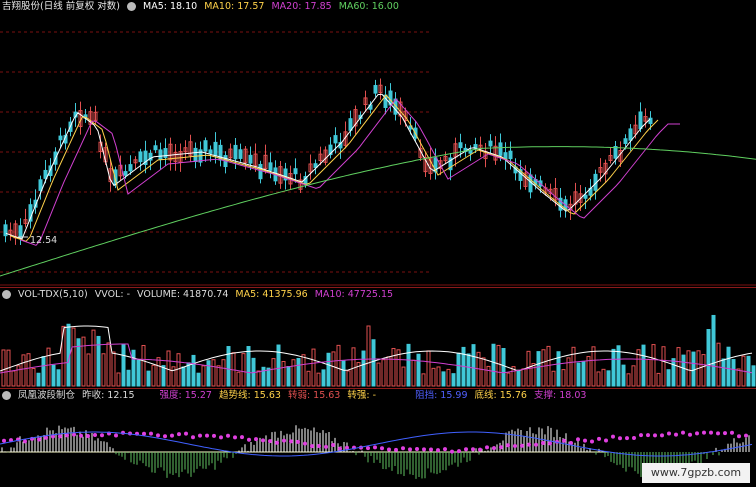 This screenshot has width=756, height=487. I want to click on watermark: www.7gpzb.com, so click(696, 473).